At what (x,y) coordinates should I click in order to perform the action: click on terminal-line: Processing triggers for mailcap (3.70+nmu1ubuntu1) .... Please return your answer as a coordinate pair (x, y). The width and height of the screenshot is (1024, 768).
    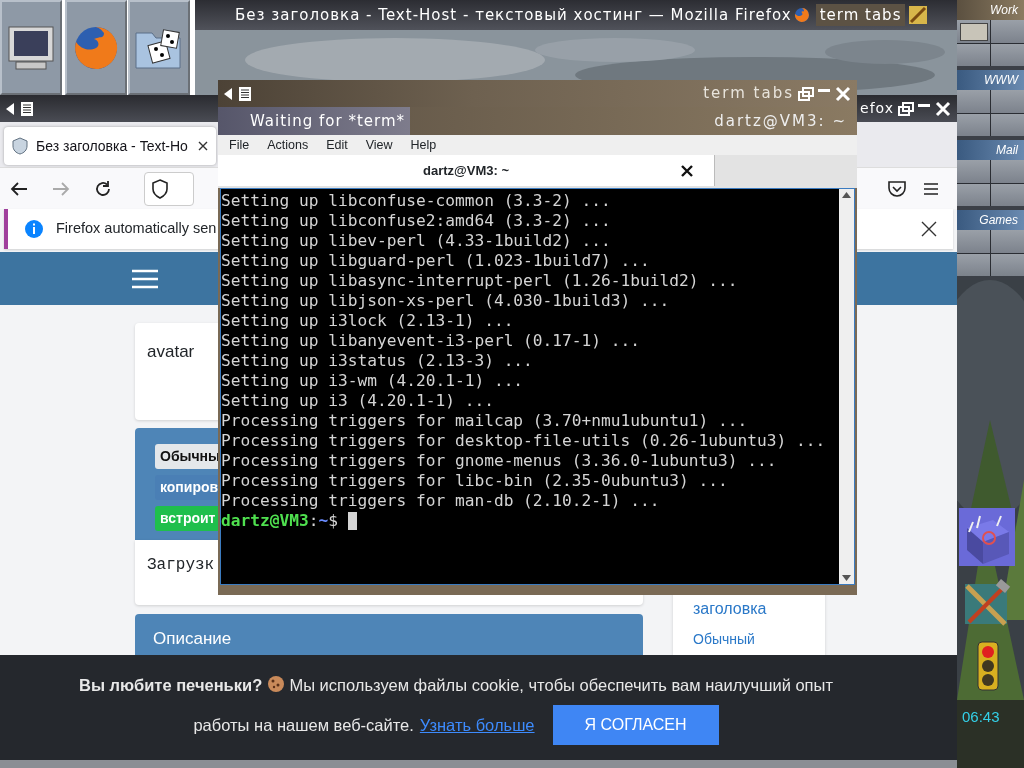
    Looking at the image, I should click on (485, 421).